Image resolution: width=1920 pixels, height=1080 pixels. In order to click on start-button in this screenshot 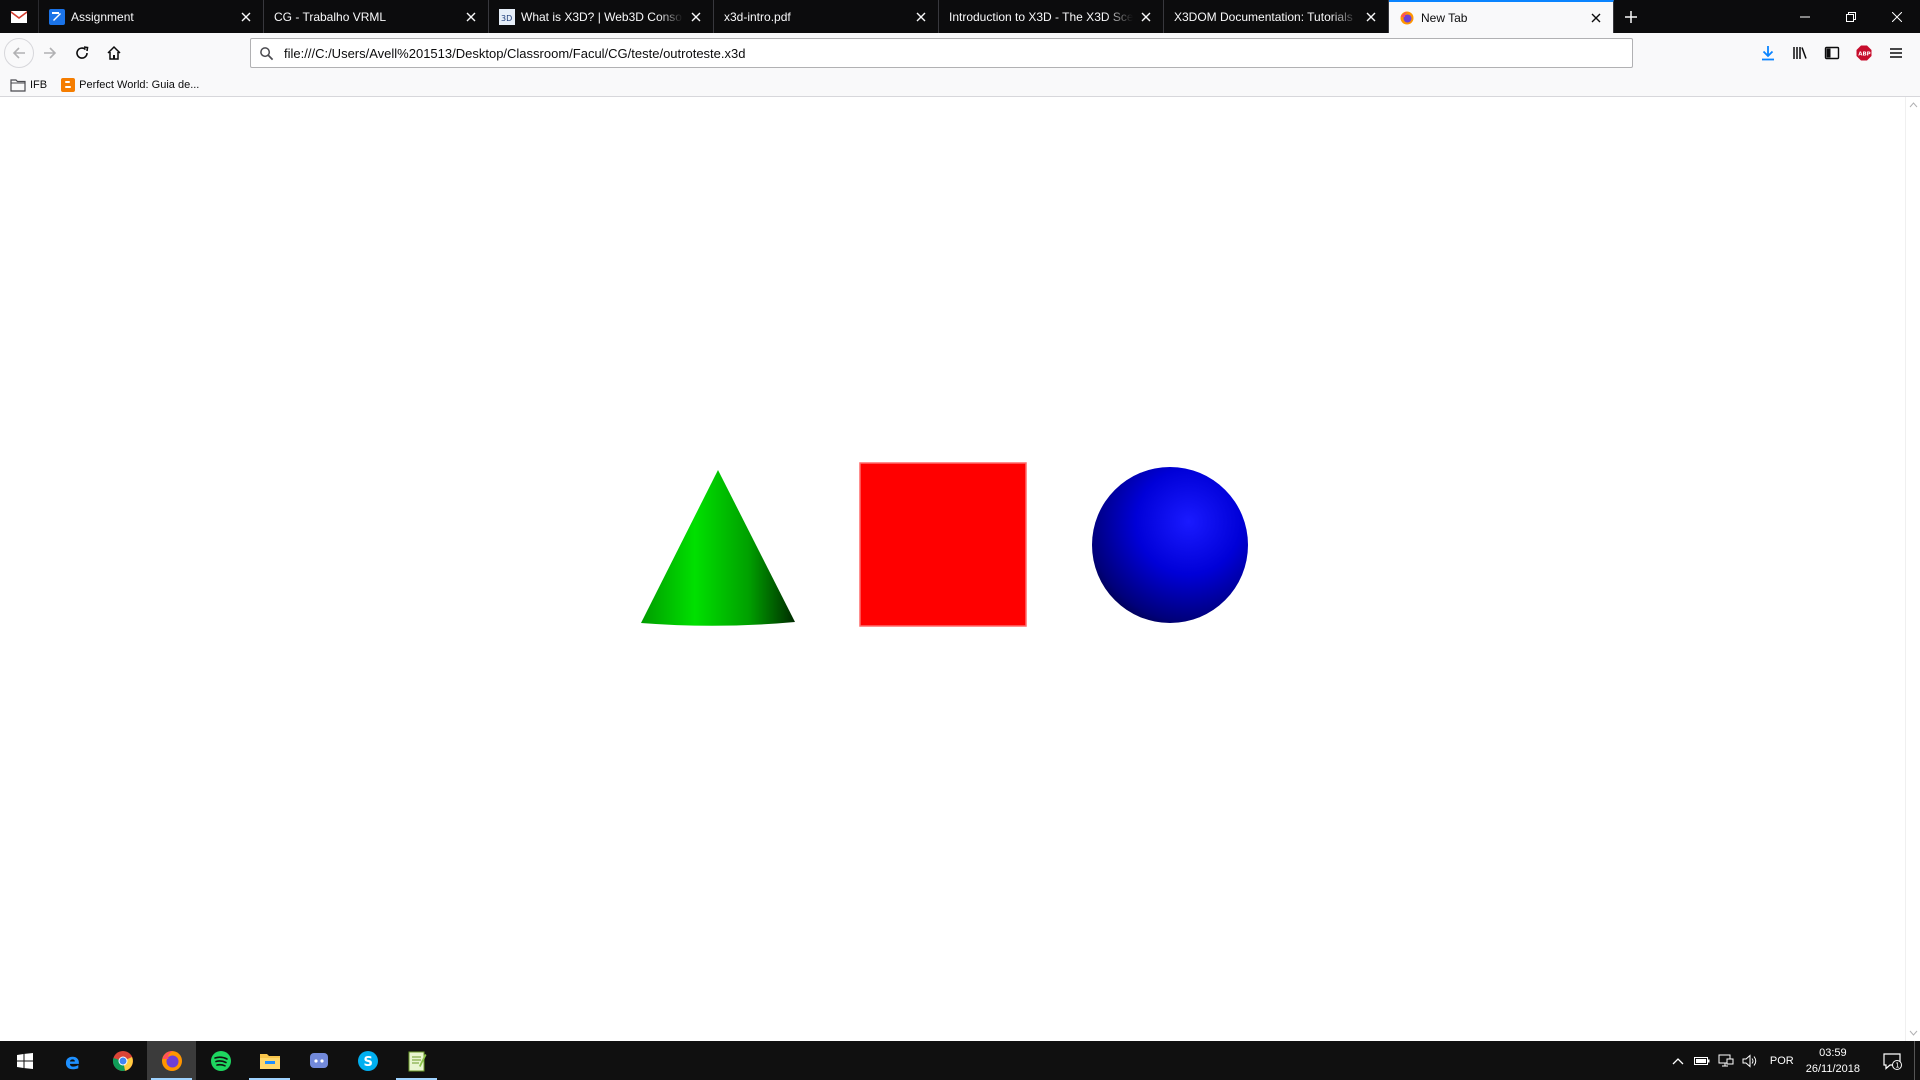, I will do `click(24, 1060)`.